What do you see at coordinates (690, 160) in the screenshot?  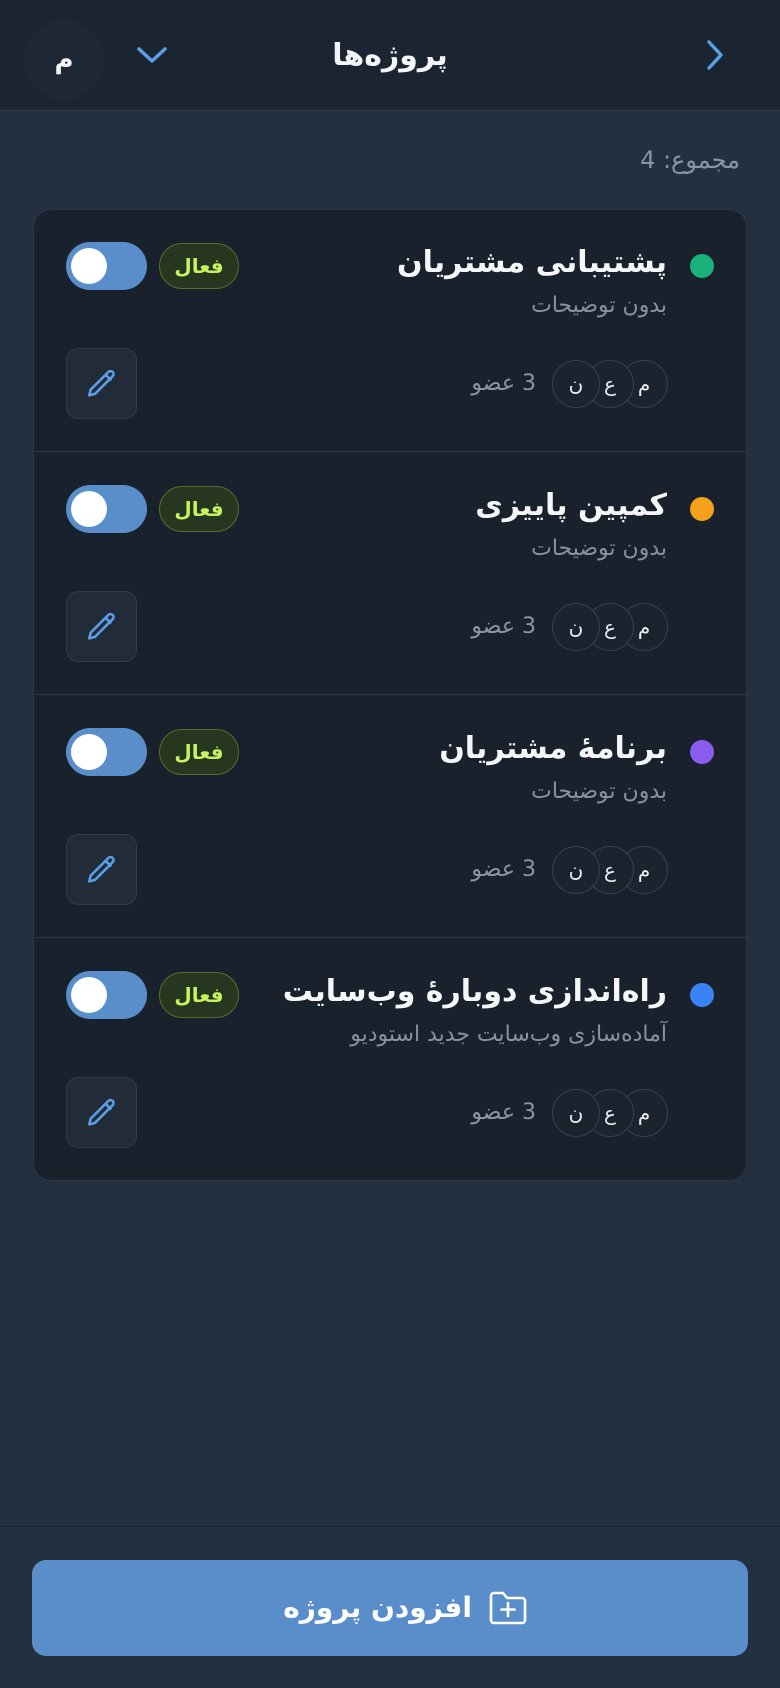 I see `total-count: مجموع: 4` at bounding box center [690, 160].